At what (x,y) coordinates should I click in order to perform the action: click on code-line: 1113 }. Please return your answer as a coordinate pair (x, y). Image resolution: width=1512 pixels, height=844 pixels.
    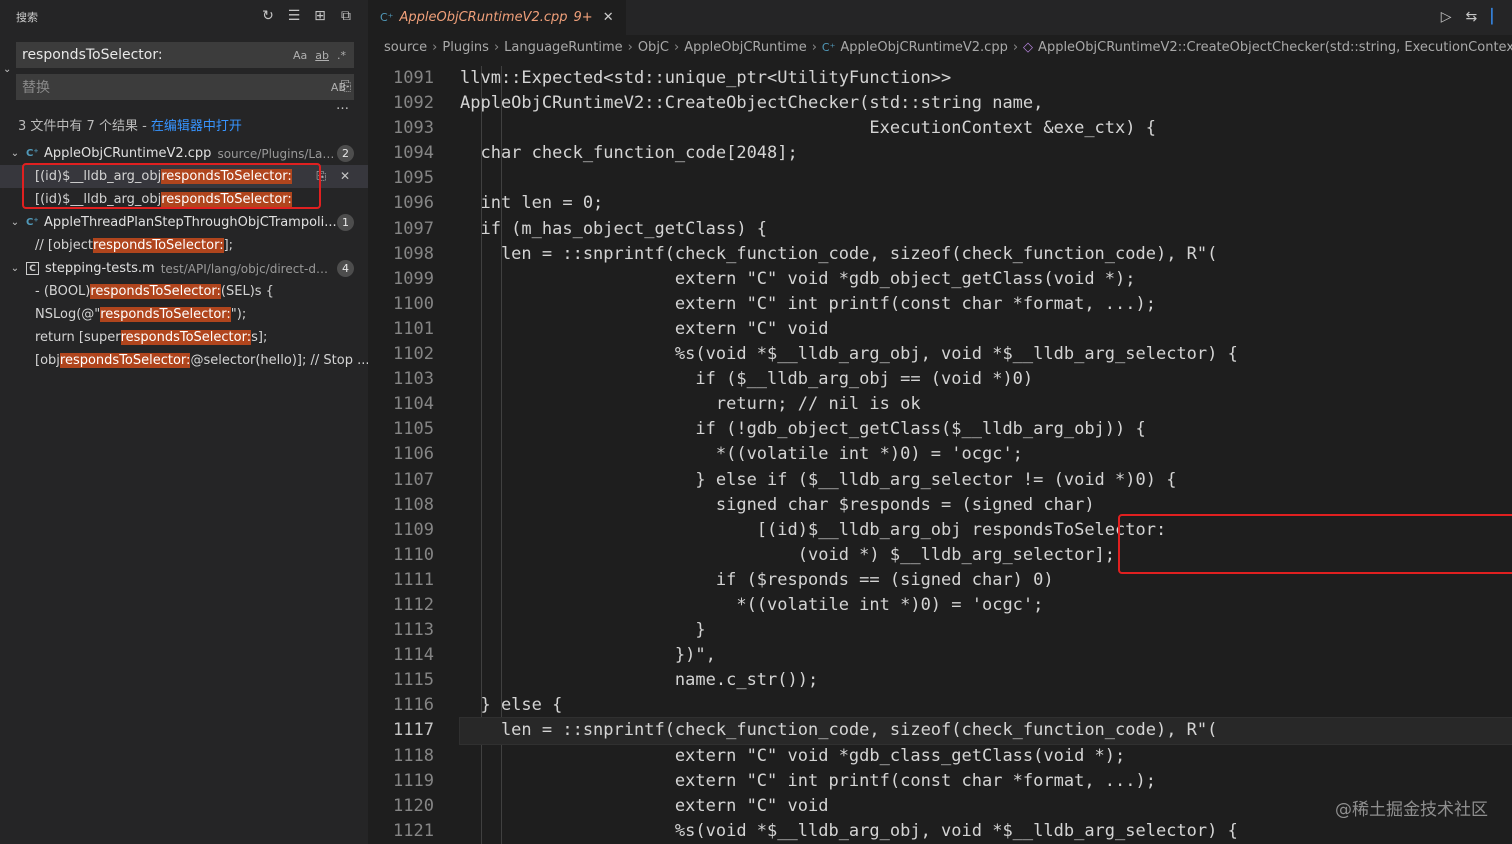
    Looking at the image, I should click on (940, 630).